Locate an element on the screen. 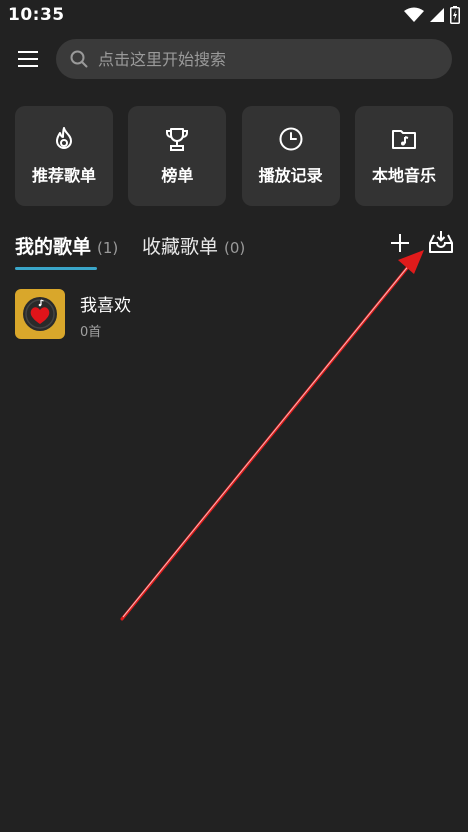 The height and width of the screenshot is (832, 468). quick-card-label: 本地音乐 is located at coordinates (403, 175).